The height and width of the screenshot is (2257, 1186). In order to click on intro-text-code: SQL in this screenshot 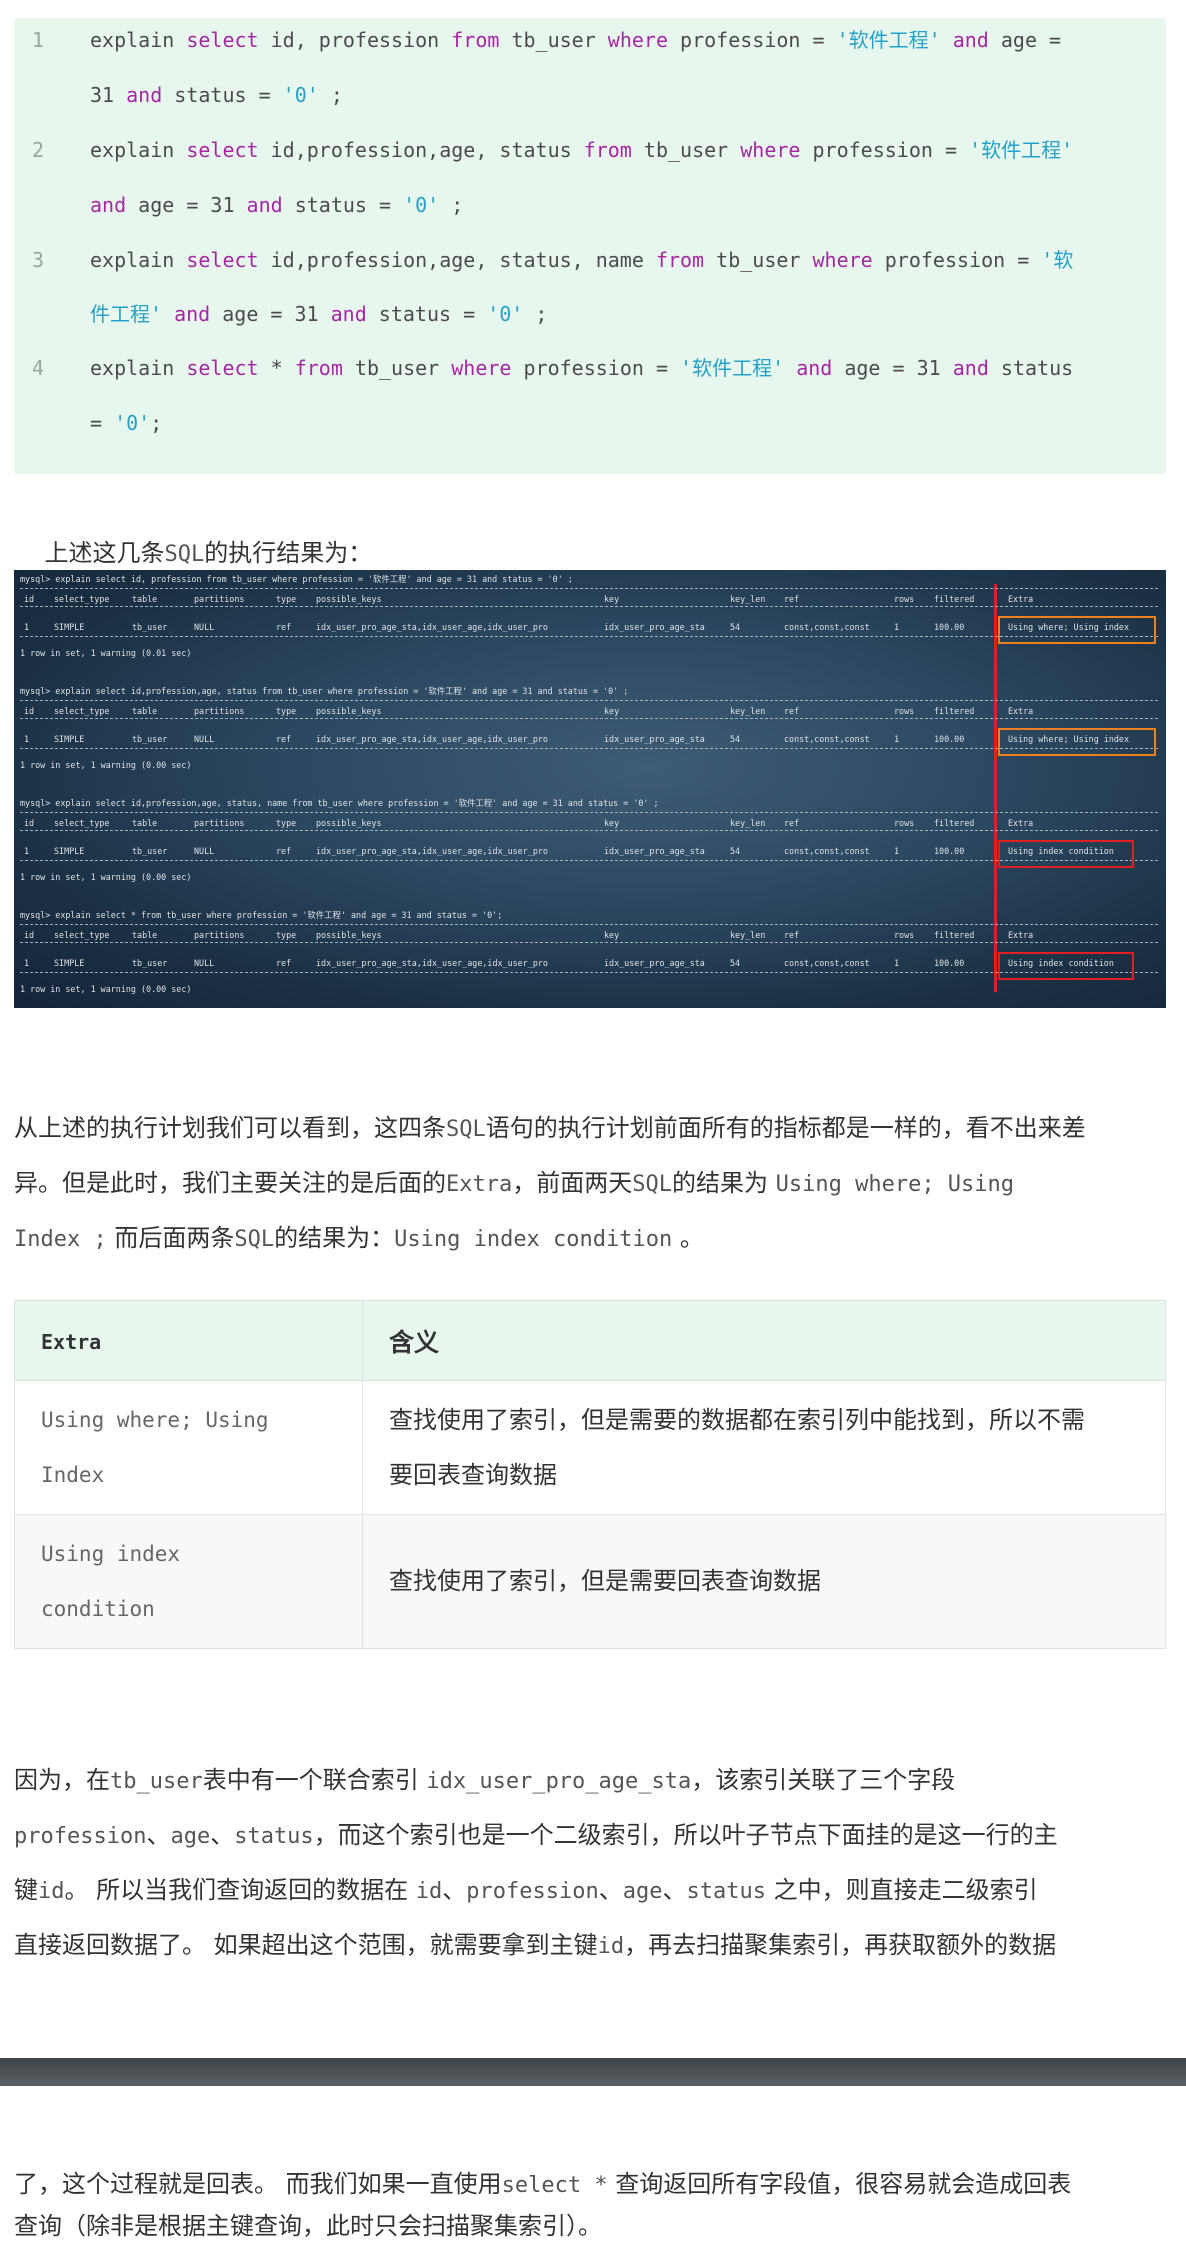, I will do `click(184, 554)`.